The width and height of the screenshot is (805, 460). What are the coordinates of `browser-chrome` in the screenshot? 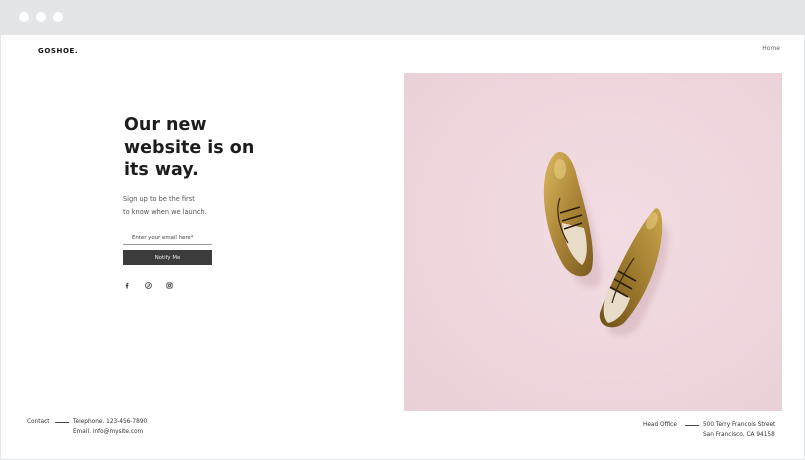 It's located at (402, 17).